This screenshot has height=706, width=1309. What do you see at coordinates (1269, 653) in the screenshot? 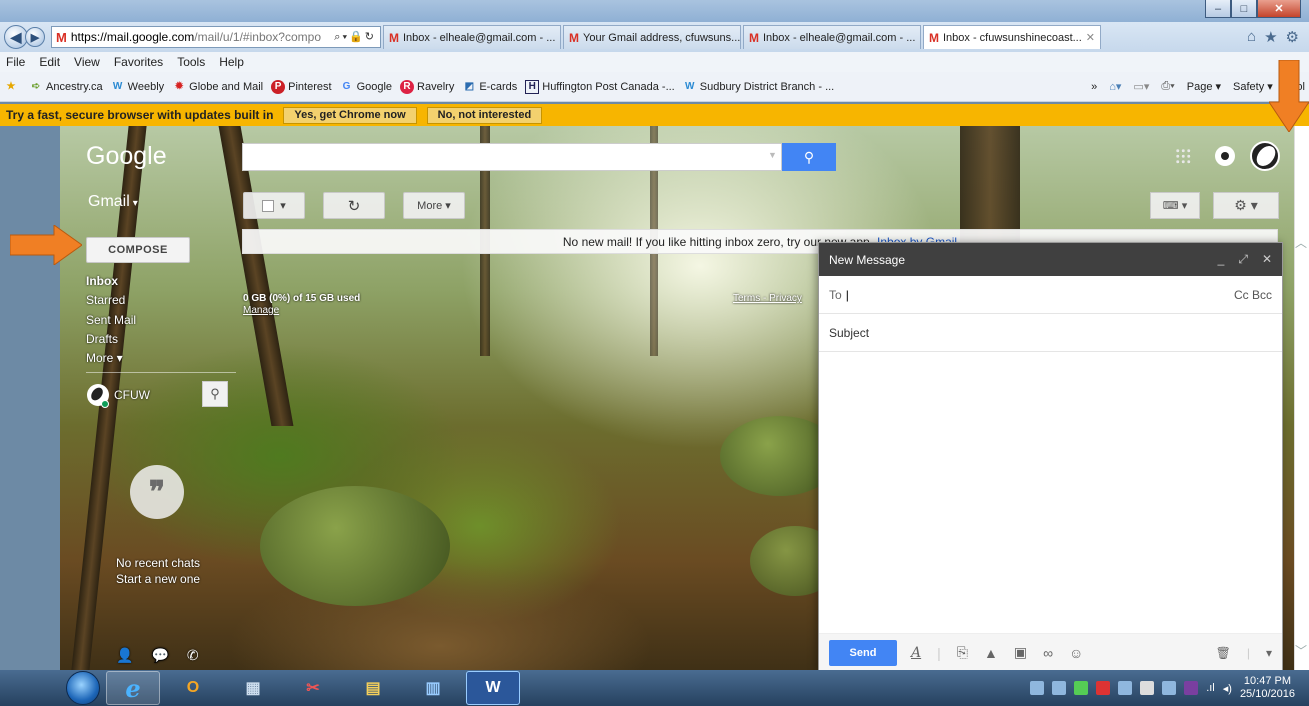
I see `more-options-icon: ▾` at bounding box center [1269, 653].